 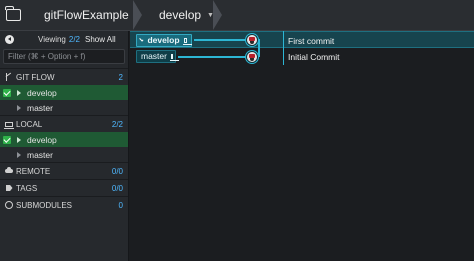 I want to click on tag-icon, so click(x=9, y=188).